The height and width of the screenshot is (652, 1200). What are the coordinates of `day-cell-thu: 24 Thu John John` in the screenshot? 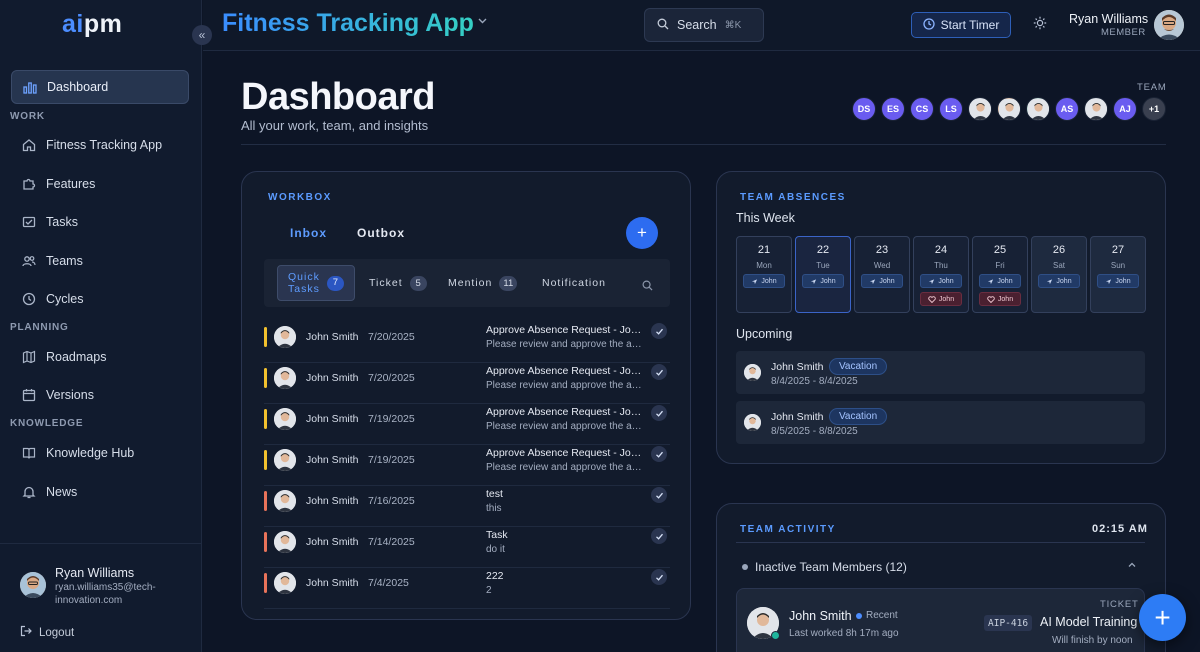 It's located at (941, 274).